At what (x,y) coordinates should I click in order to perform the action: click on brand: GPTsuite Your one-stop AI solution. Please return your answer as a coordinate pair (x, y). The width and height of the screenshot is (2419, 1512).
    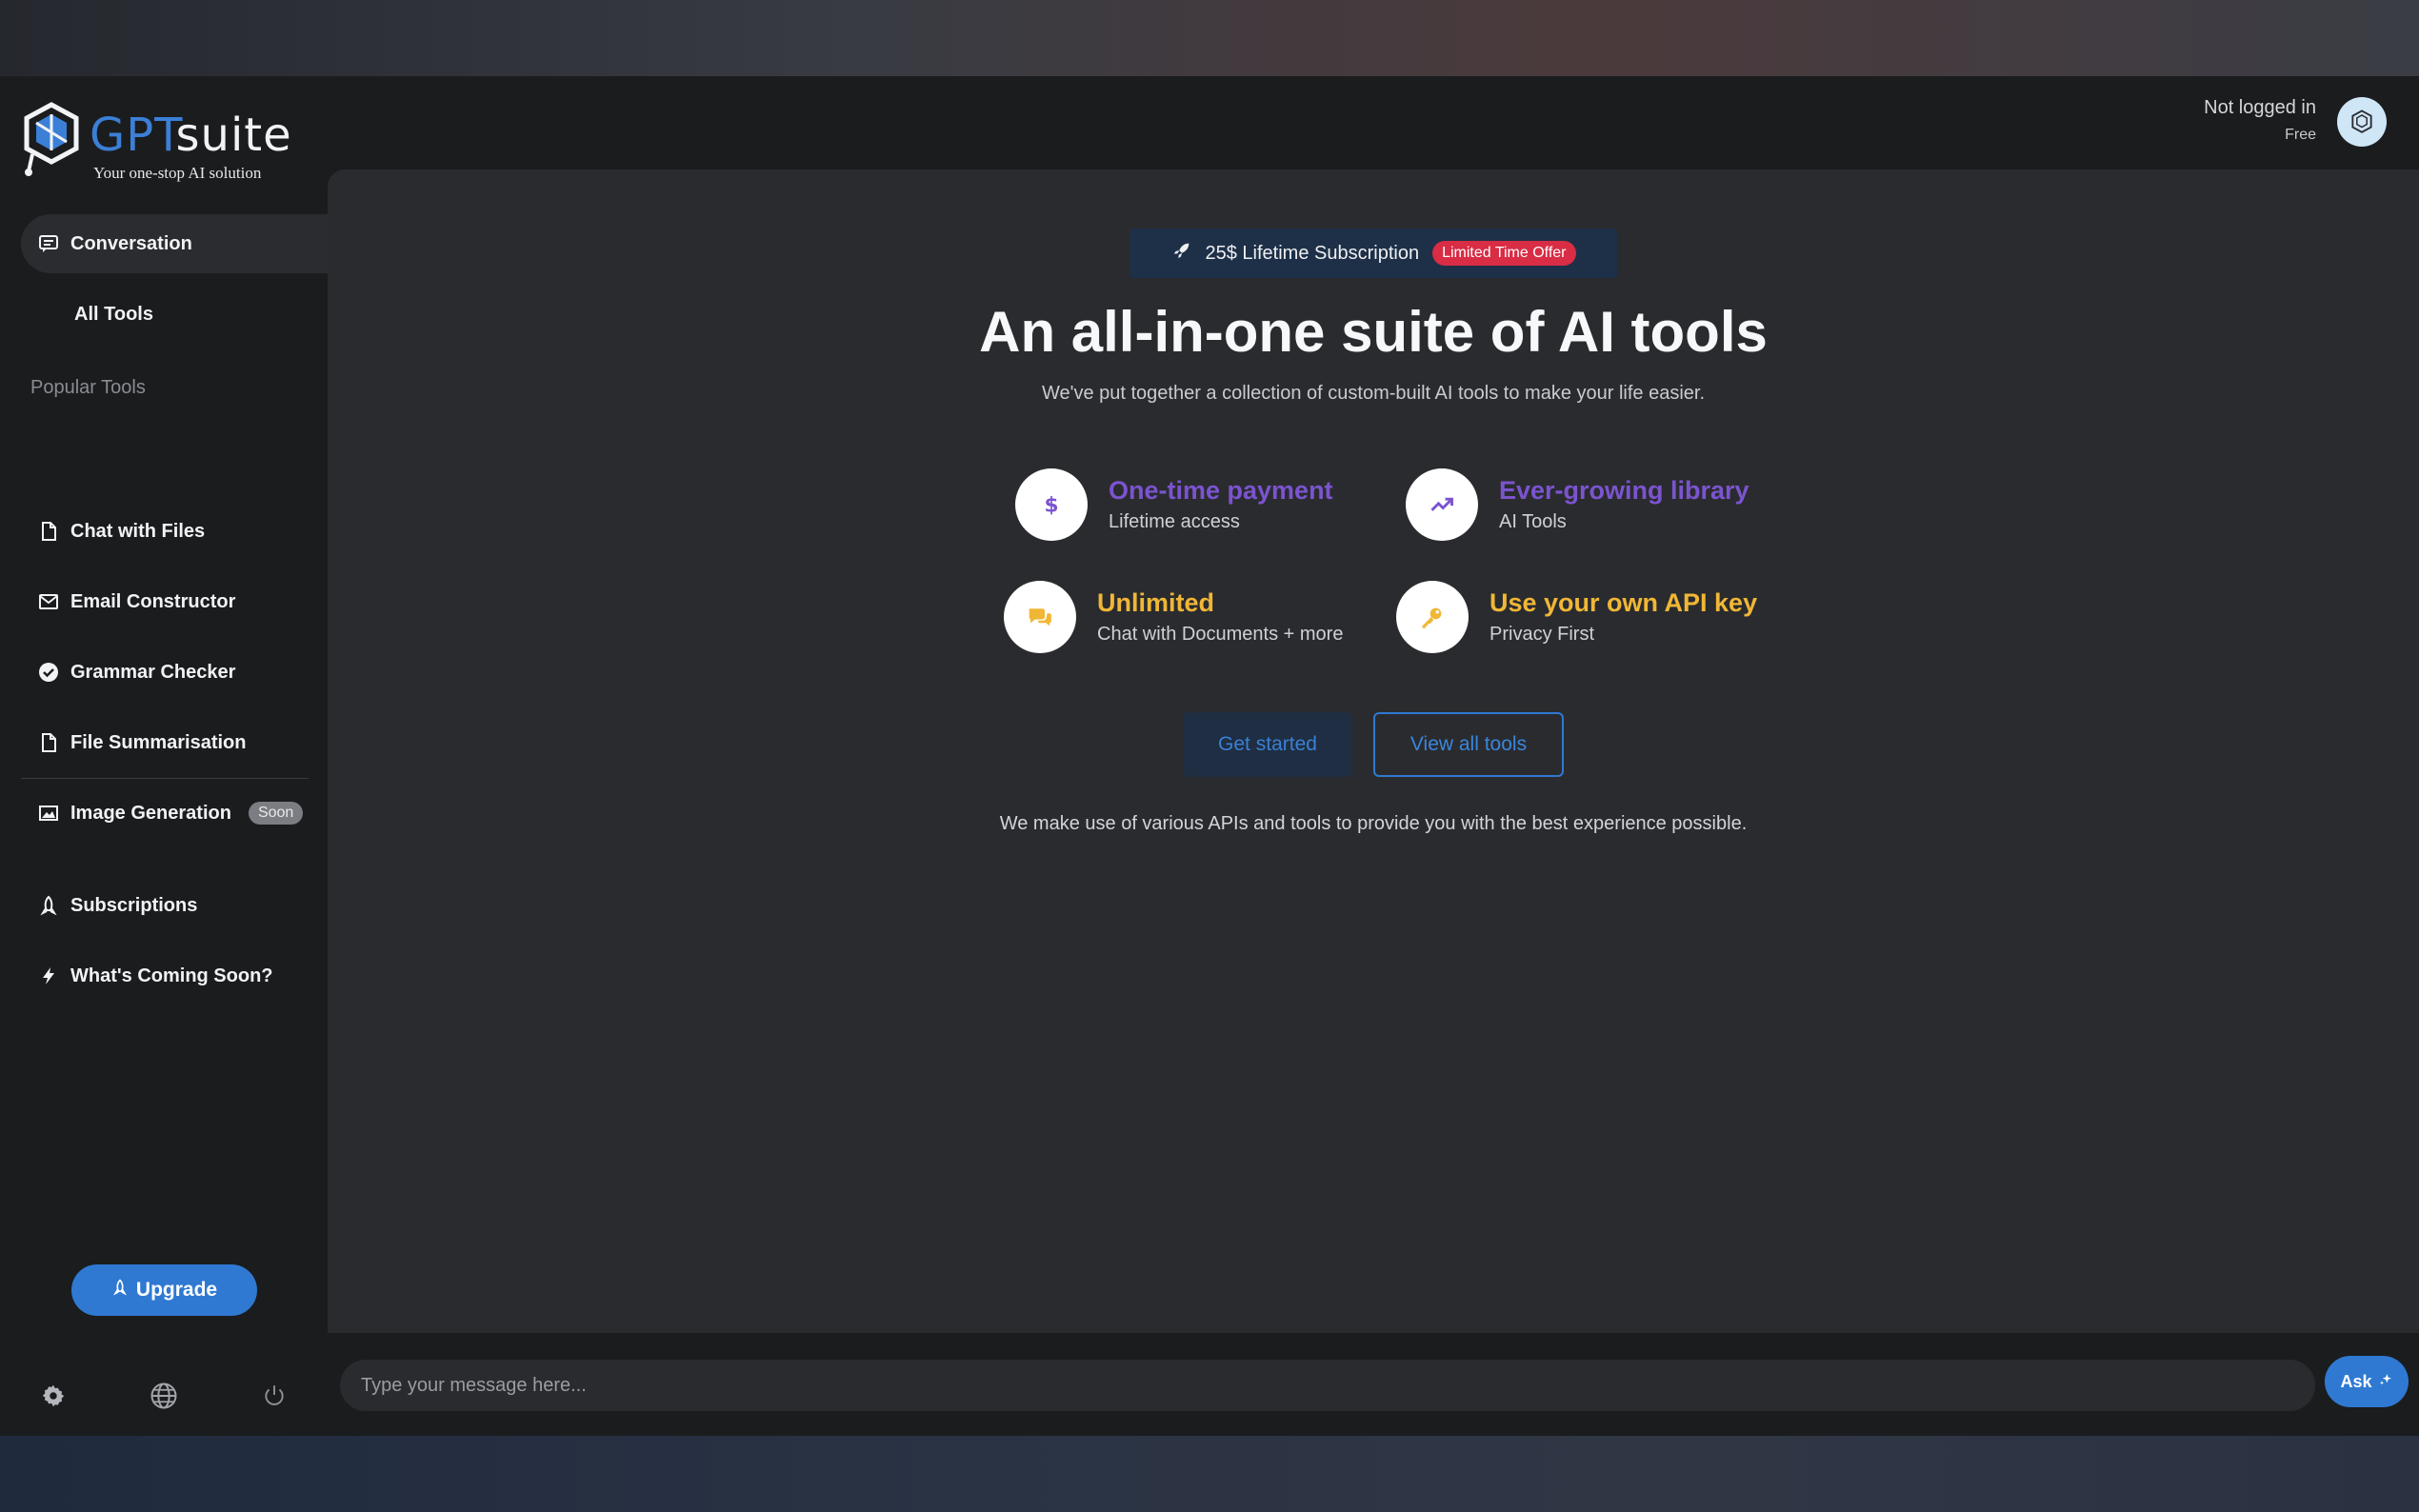
    Looking at the image, I should click on (166, 142).